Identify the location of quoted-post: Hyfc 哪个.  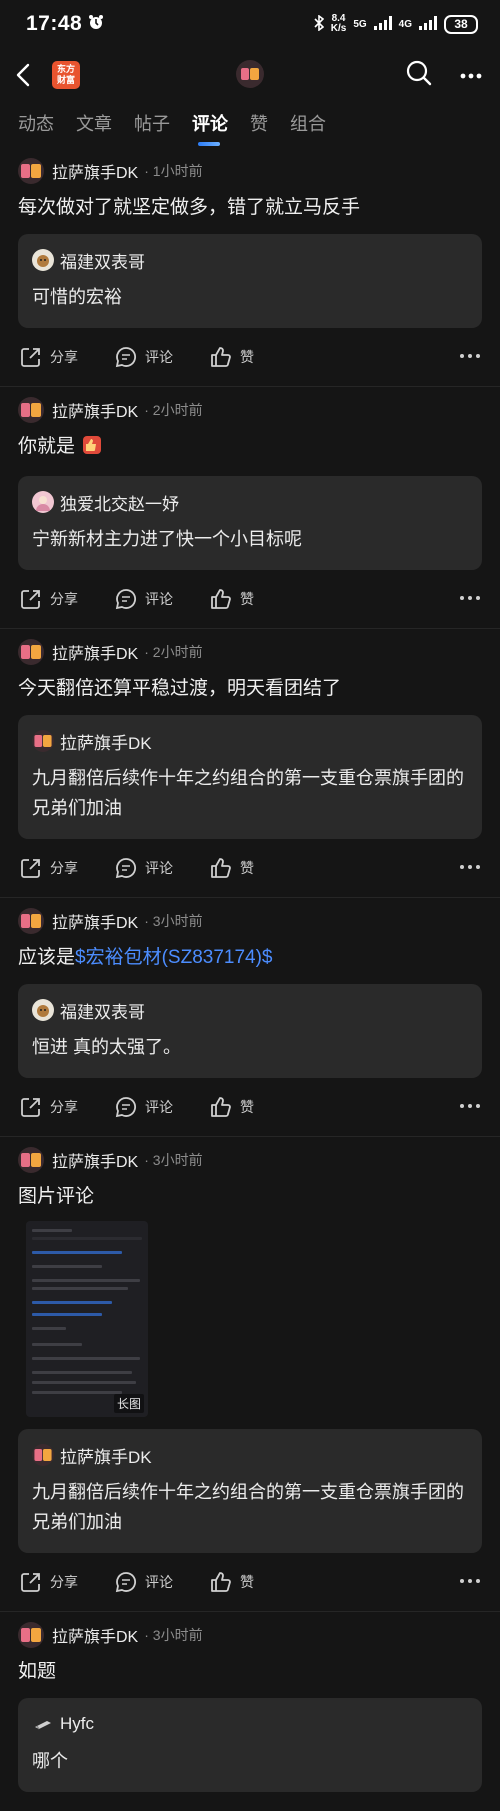
(250, 1745).